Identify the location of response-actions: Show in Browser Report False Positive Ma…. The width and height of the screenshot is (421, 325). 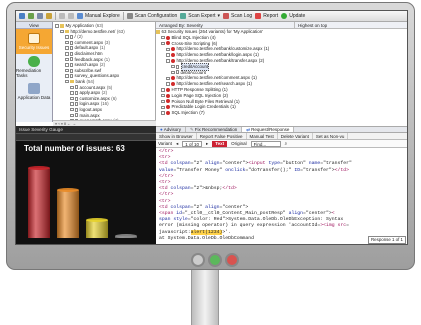
(281, 136).